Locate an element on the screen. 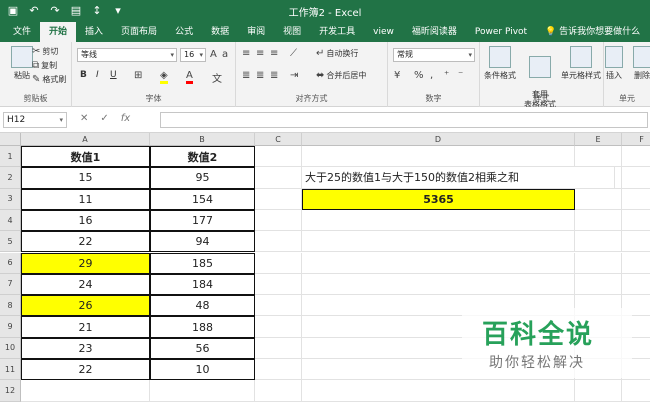 The width and height of the screenshot is (650, 403). decrease-decimal-button: ⁻ is located at coordinates (460, 75).